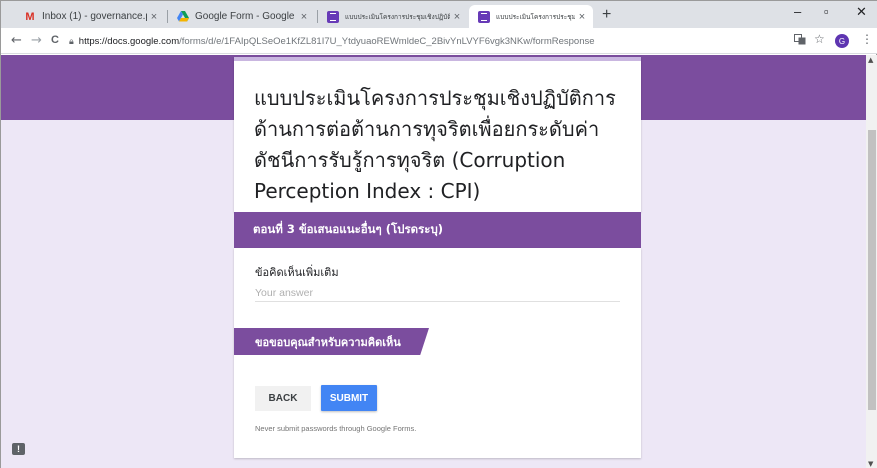  What do you see at coordinates (435, 98) in the screenshot?
I see `form-title-line: แบบประเมินโครงการประชุมเชิงปฏิบัติการ` at bounding box center [435, 98].